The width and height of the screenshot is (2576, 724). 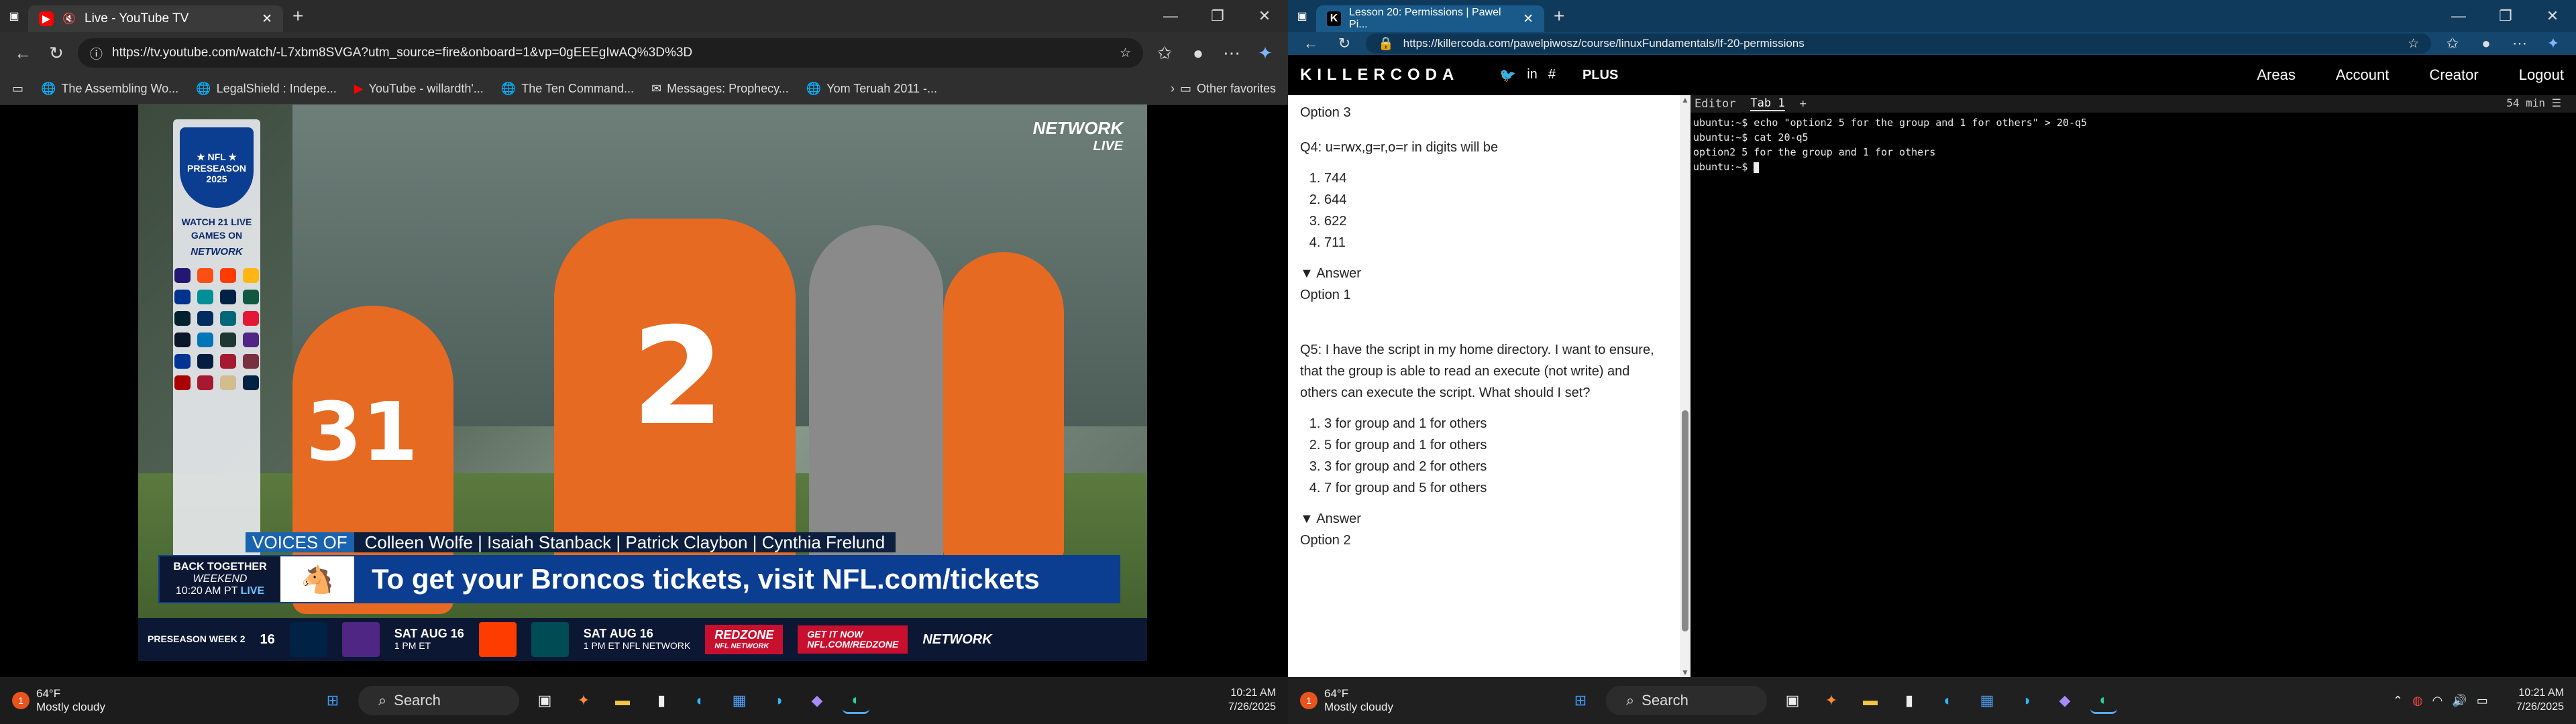 I want to click on nav-creator: Creator, so click(x=2453, y=75).